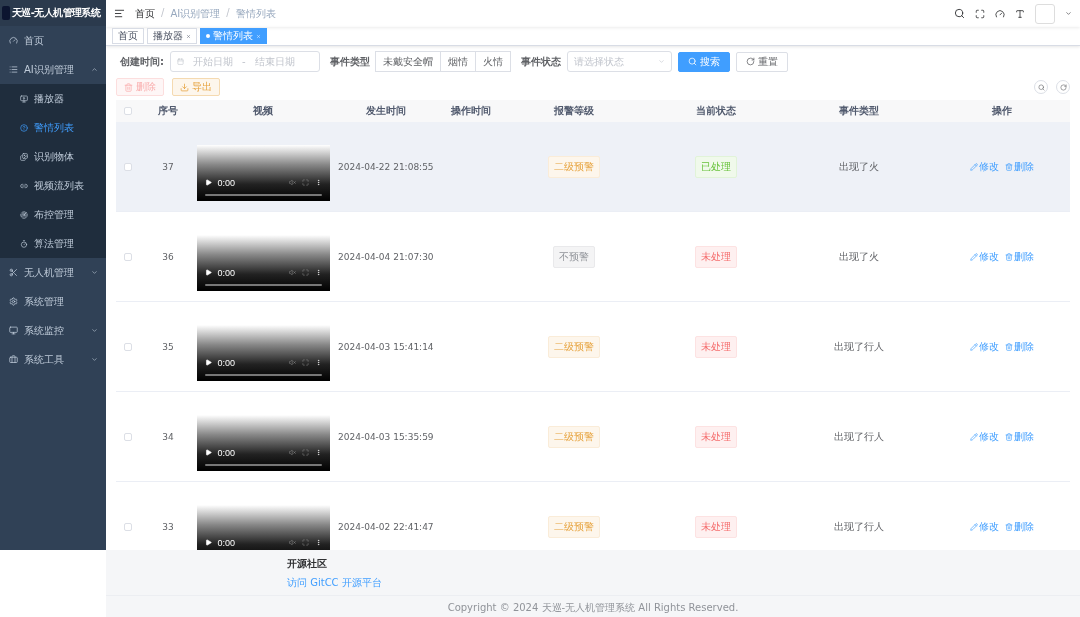 The height and width of the screenshot is (617, 1080). What do you see at coordinates (493, 61) in the screenshot?
I see `radio-button: 火情` at bounding box center [493, 61].